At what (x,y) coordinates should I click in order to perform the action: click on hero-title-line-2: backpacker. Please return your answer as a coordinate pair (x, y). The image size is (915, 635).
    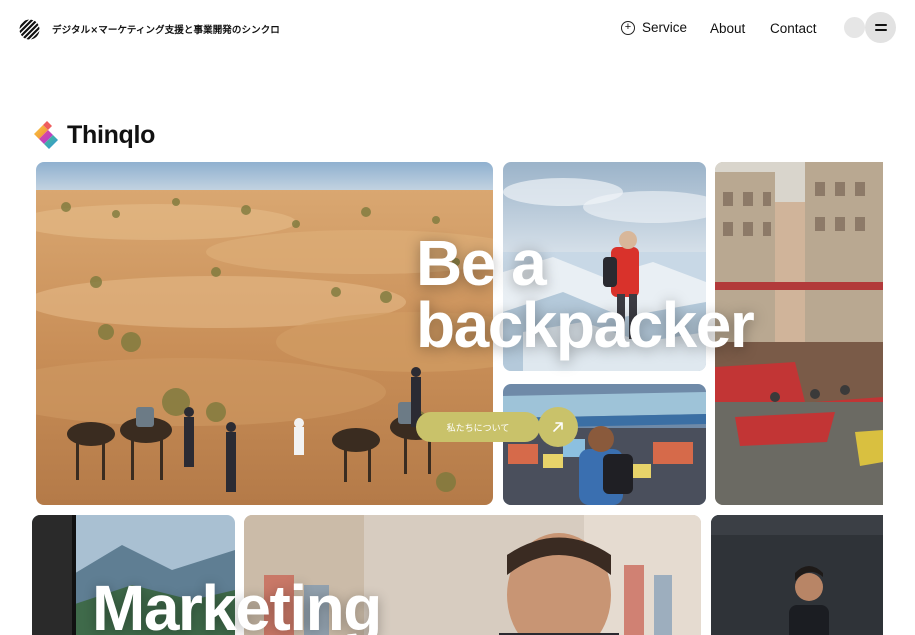
    Looking at the image, I should click on (585, 325).